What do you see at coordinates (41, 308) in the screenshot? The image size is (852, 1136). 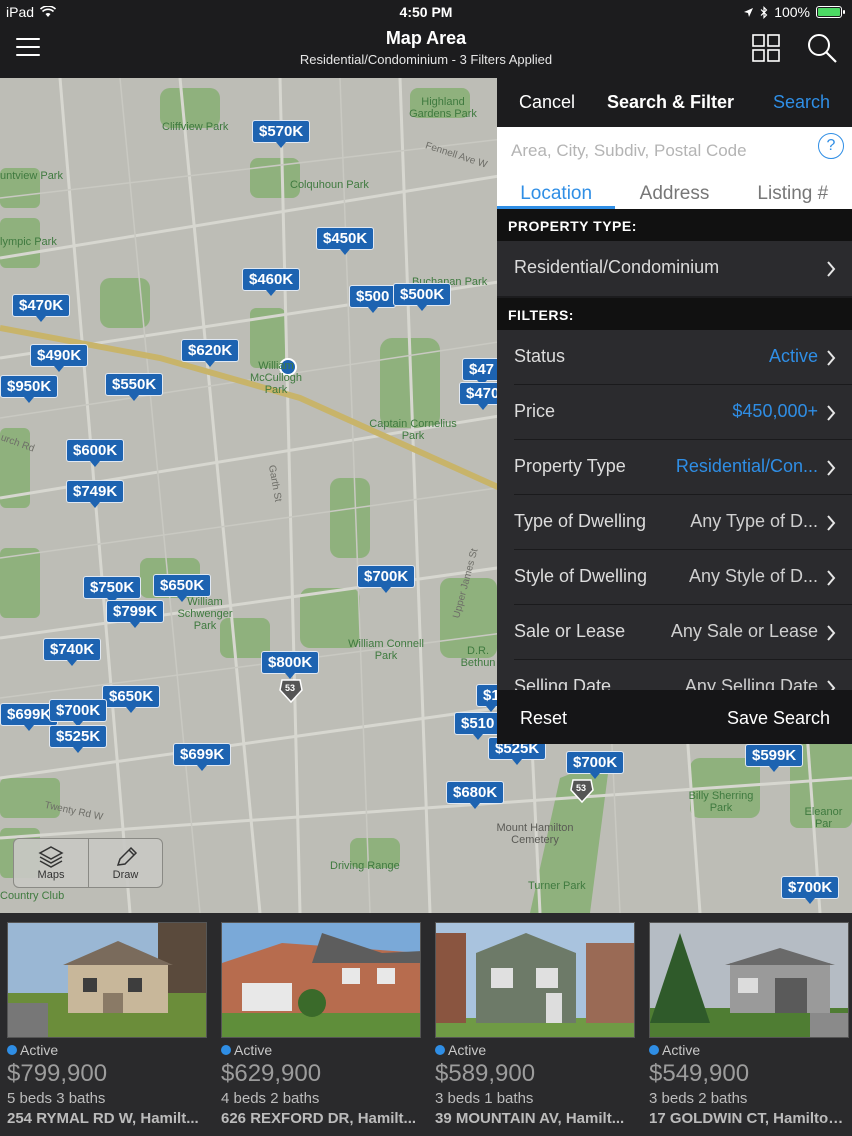 I see `price-pin: $470K` at bounding box center [41, 308].